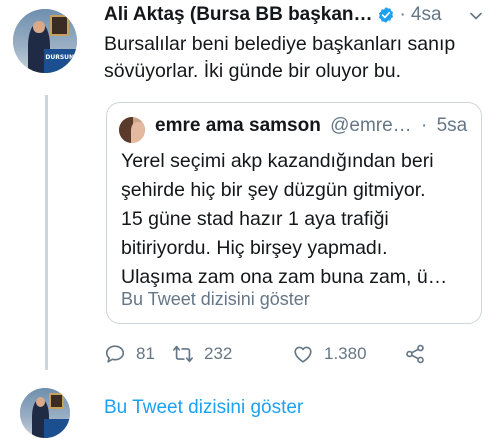 The height and width of the screenshot is (438, 500). Describe the element at coordinates (129, 354) in the screenshot. I see `reply-button: 81` at that location.